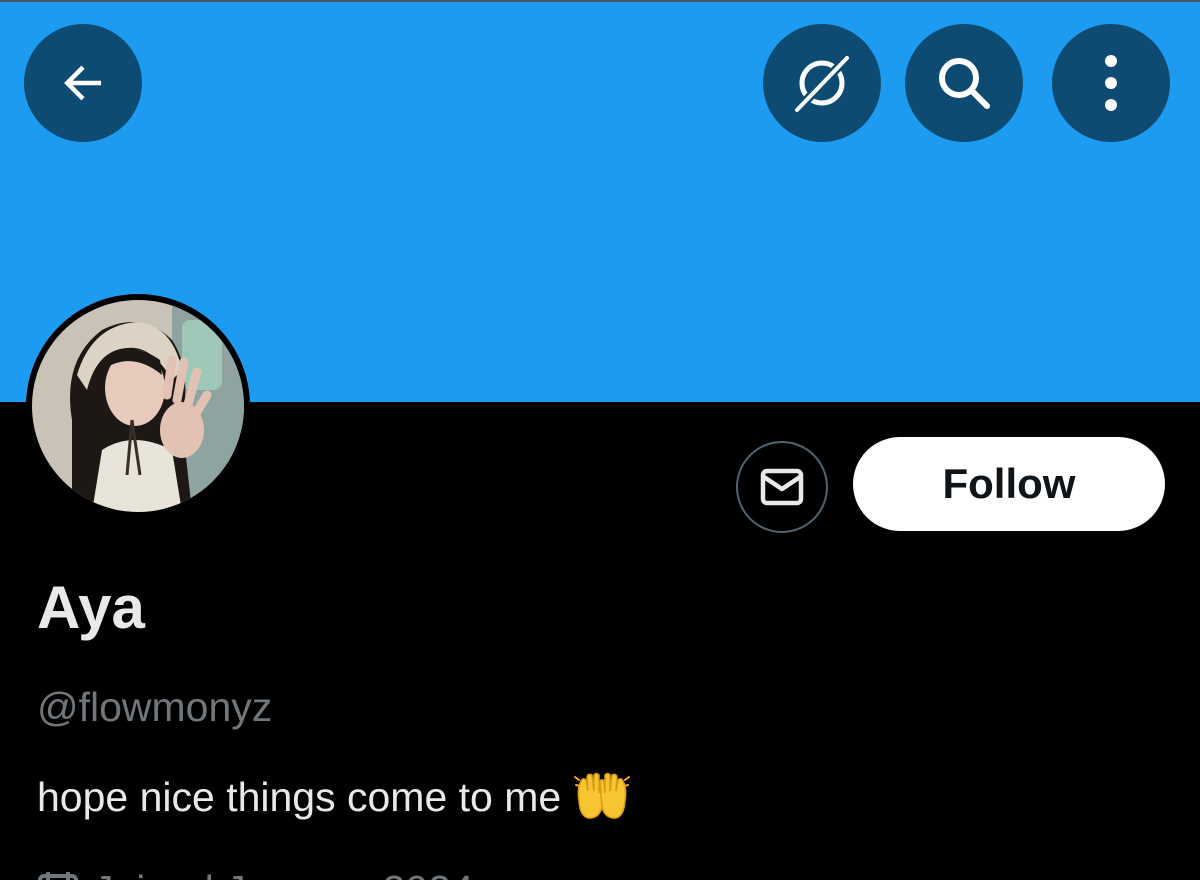  Describe the element at coordinates (91, 607) in the screenshot. I see `display-name: Aya` at that location.